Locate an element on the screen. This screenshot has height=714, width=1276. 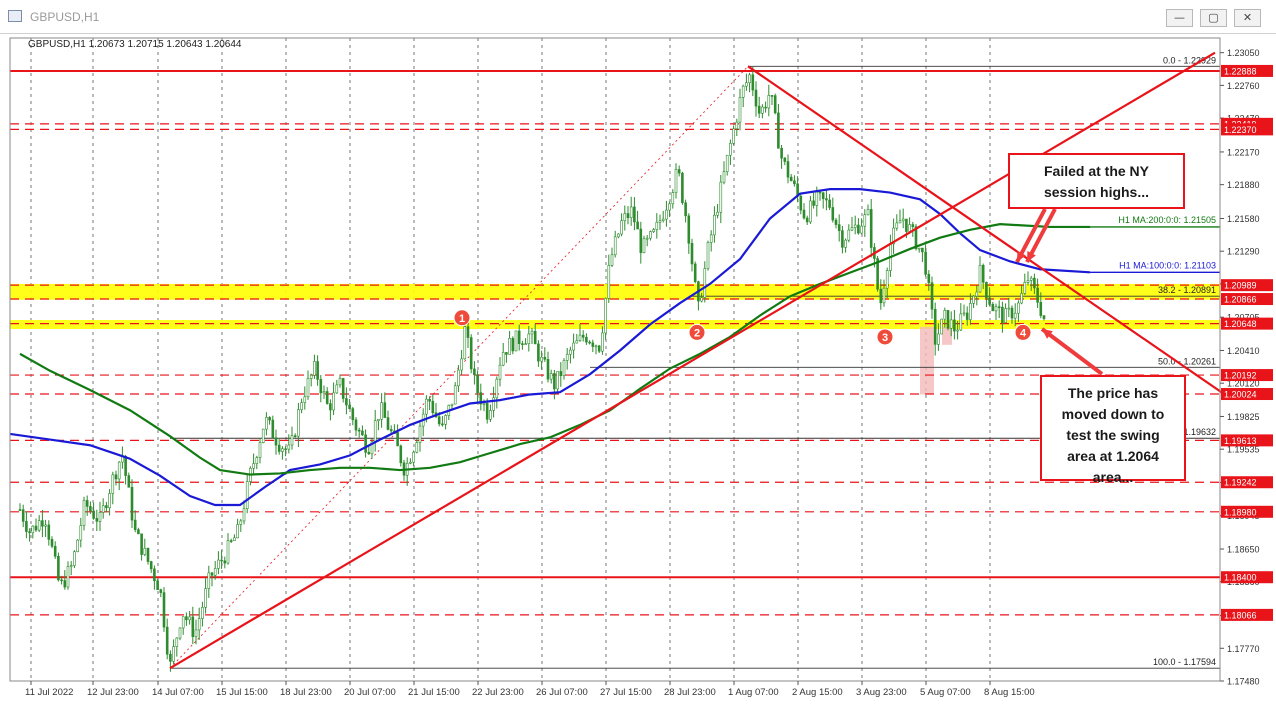
price-label: 1.19613 is located at coordinates (1240, 441).